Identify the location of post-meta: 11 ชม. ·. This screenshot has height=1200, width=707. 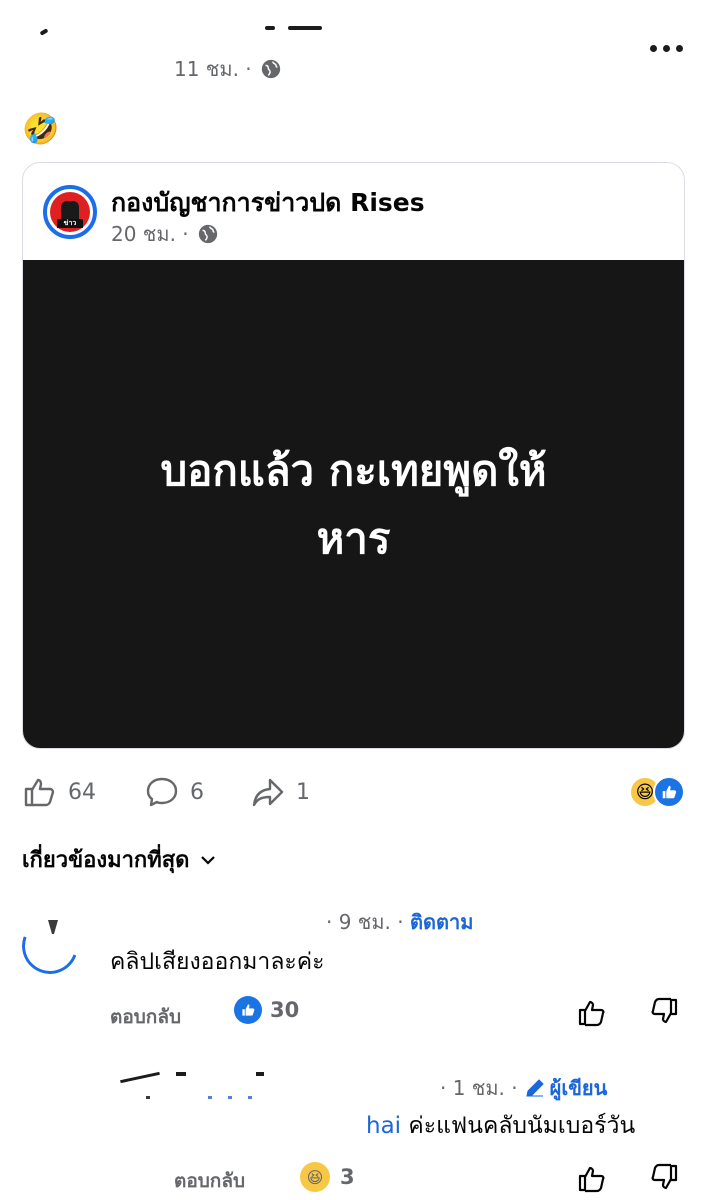
(228, 69).